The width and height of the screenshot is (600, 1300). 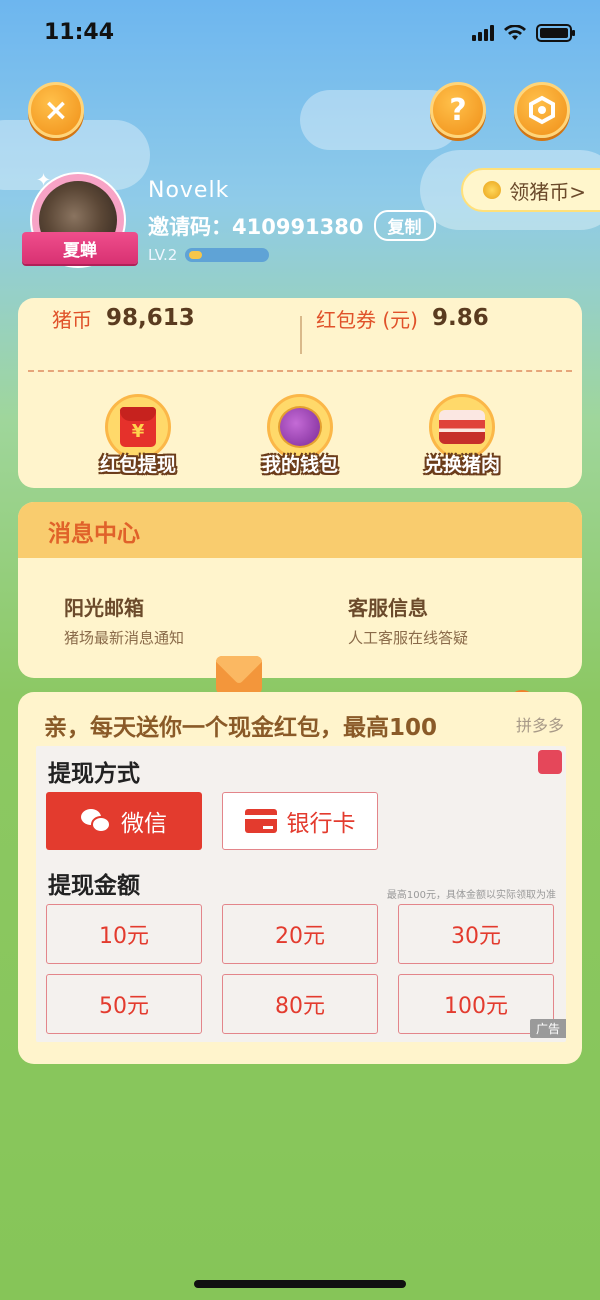 What do you see at coordinates (300, 934) in the screenshot?
I see `amount-option: 20元` at bounding box center [300, 934].